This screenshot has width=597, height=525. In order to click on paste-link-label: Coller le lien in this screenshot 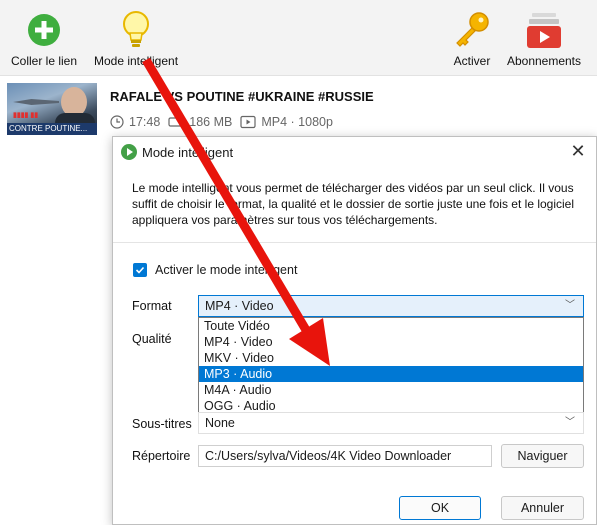, I will do `click(44, 61)`.